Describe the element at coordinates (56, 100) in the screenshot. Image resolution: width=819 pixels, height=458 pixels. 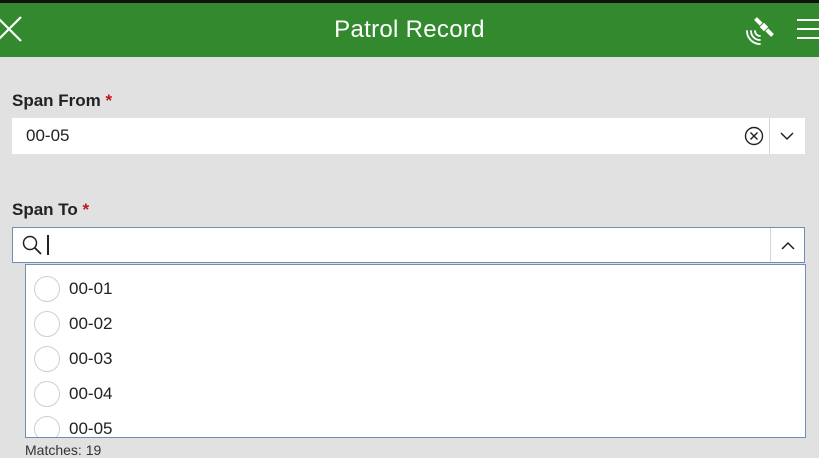
I see `span-from-label-text: Span From` at that location.